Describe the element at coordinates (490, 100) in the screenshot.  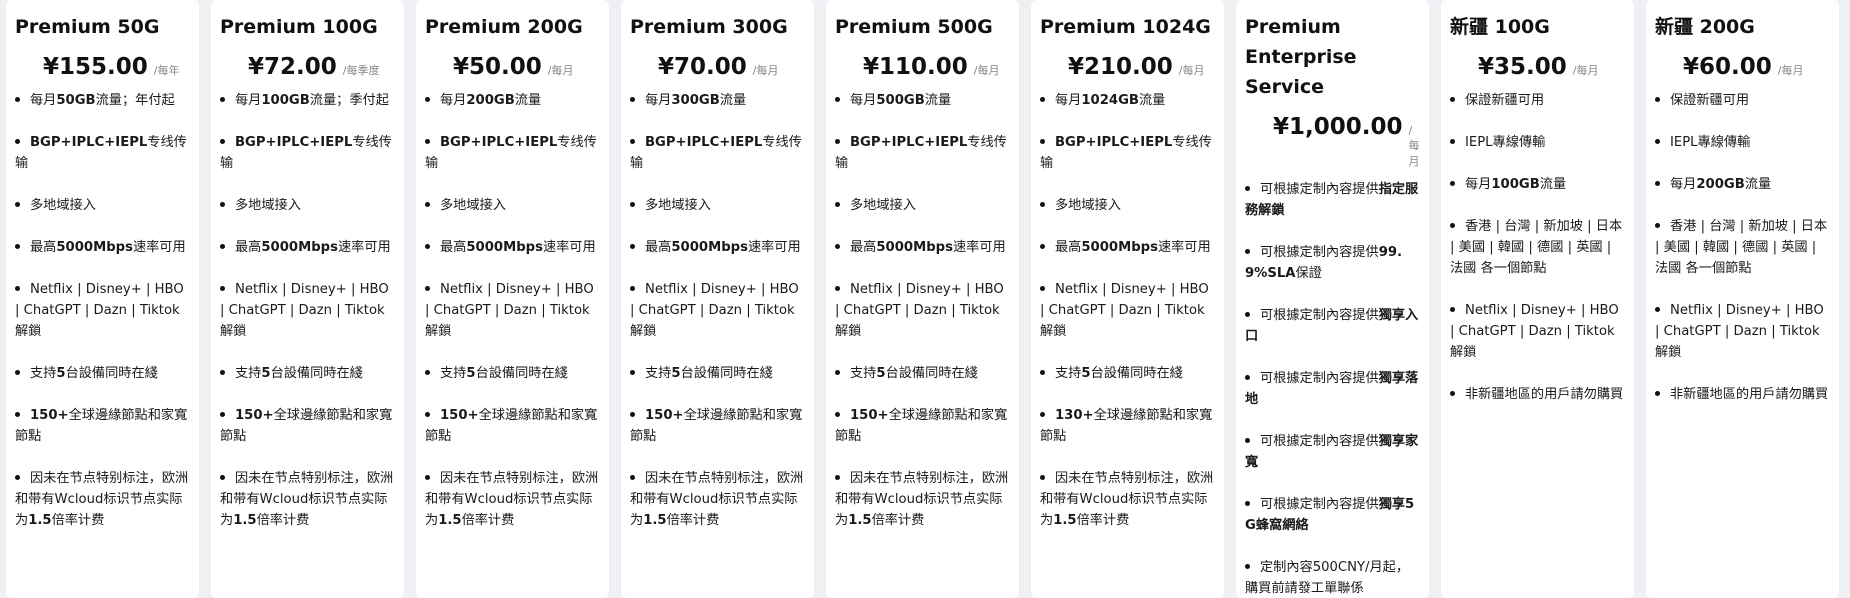
I see `feature-highlight: 200GB` at that location.